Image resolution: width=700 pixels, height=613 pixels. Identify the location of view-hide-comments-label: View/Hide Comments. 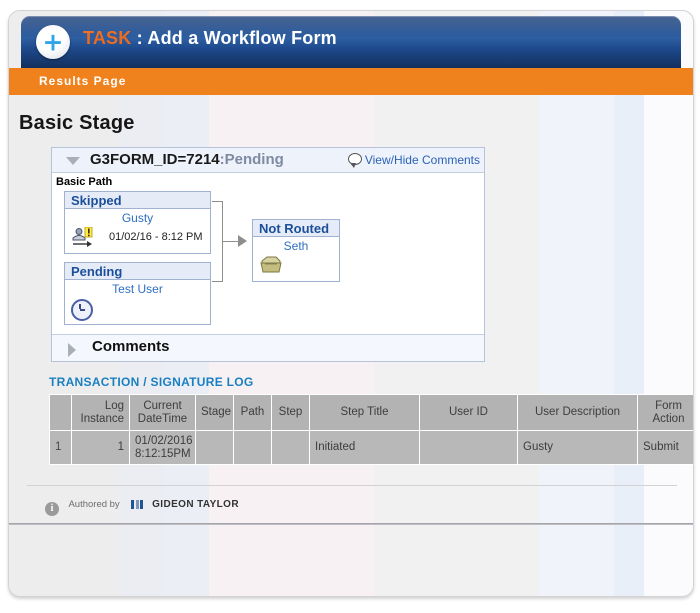
(422, 160).